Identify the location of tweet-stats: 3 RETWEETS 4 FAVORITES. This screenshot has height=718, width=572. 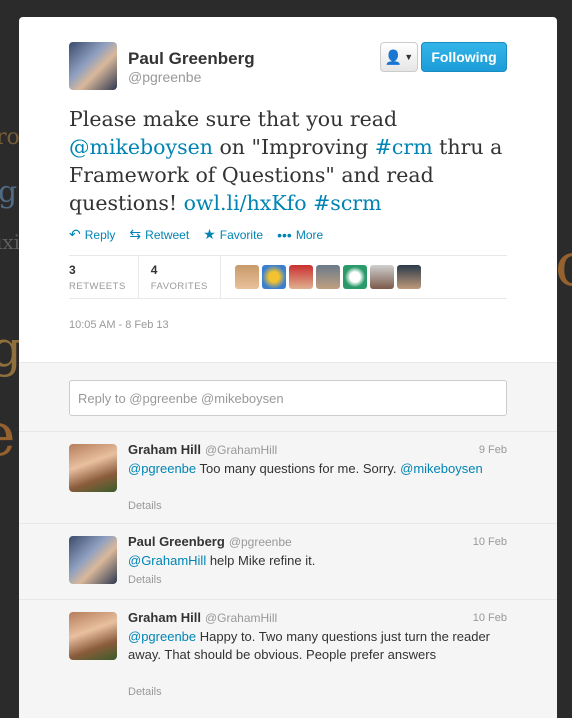
(288, 277).